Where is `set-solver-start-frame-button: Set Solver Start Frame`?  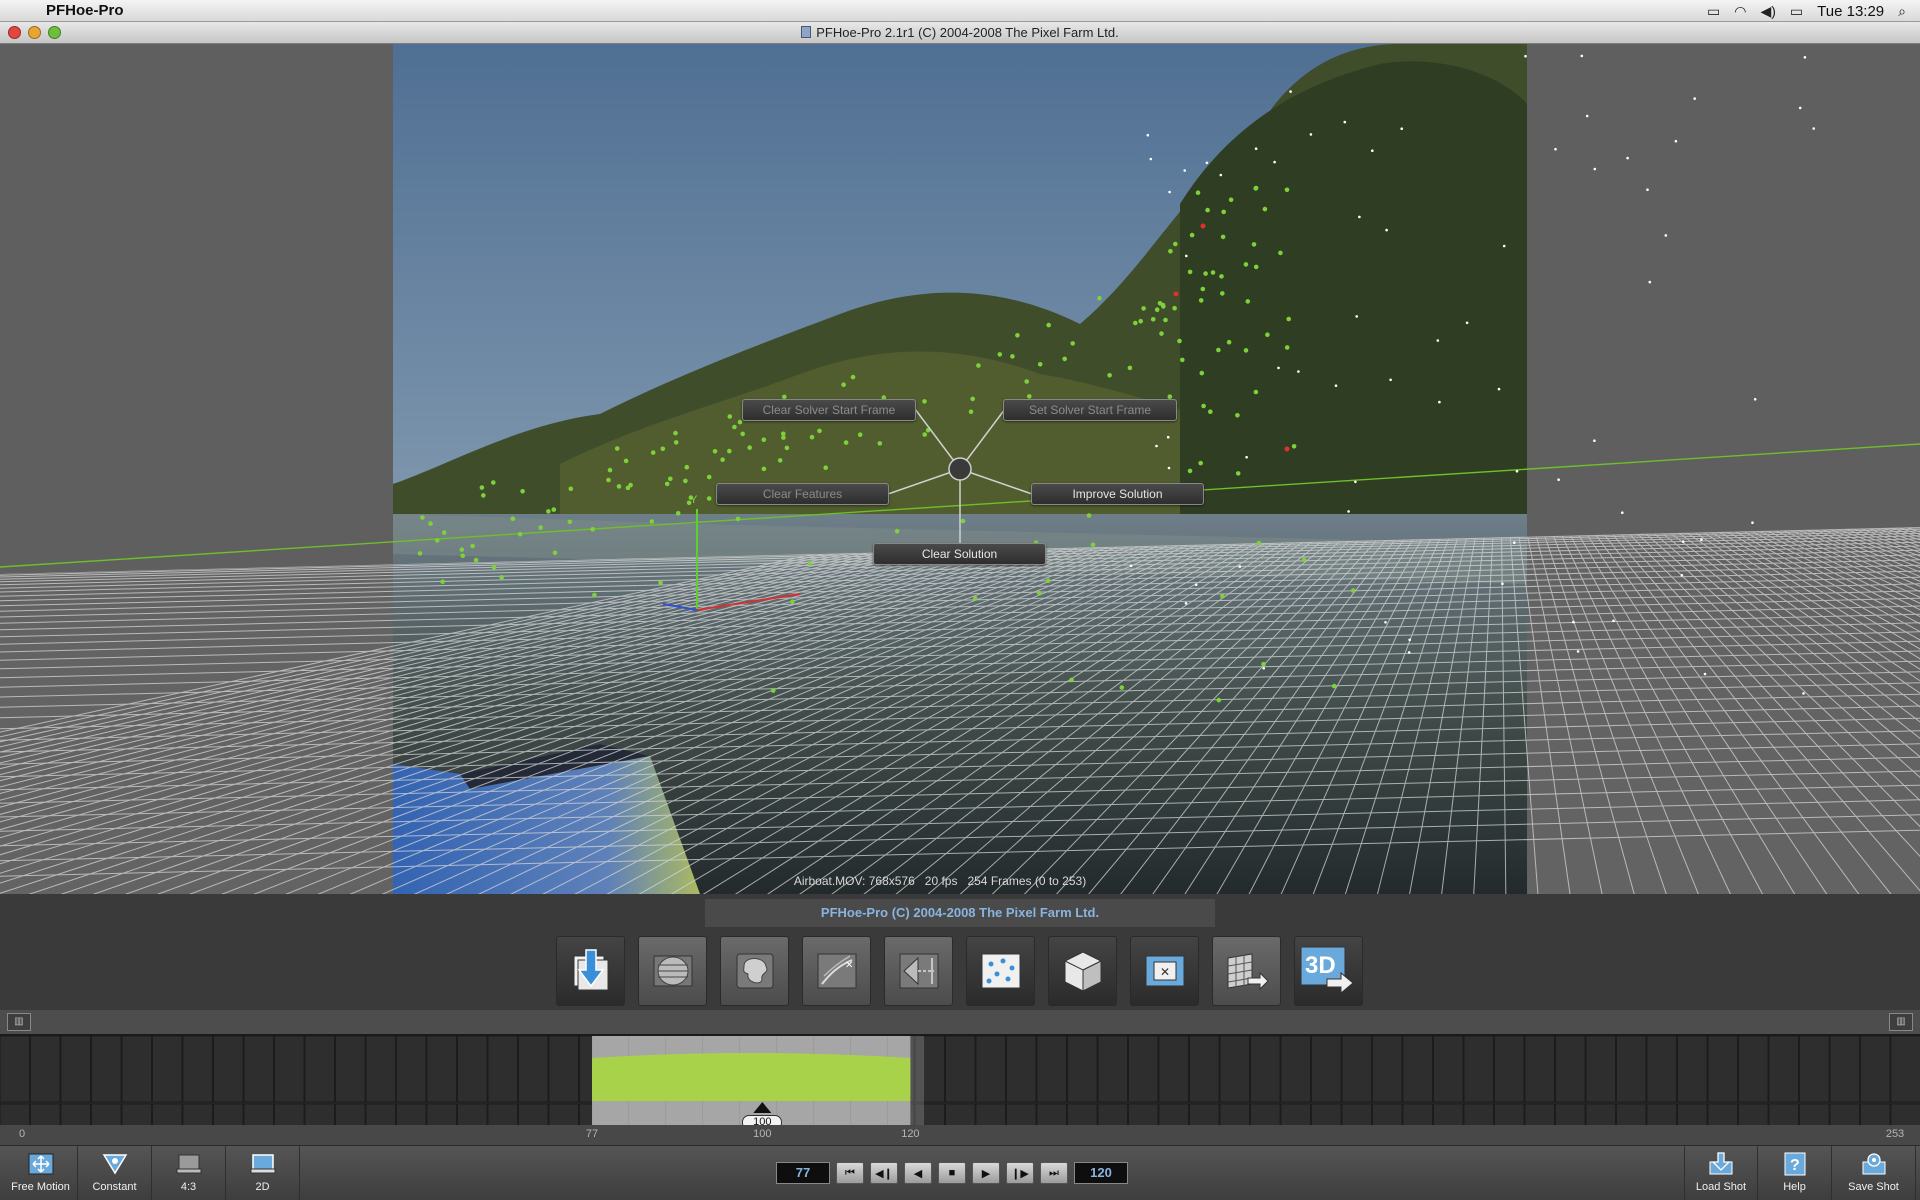 set-solver-start-frame-button: Set Solver Start Frame is located at coordinates (1090, 410).